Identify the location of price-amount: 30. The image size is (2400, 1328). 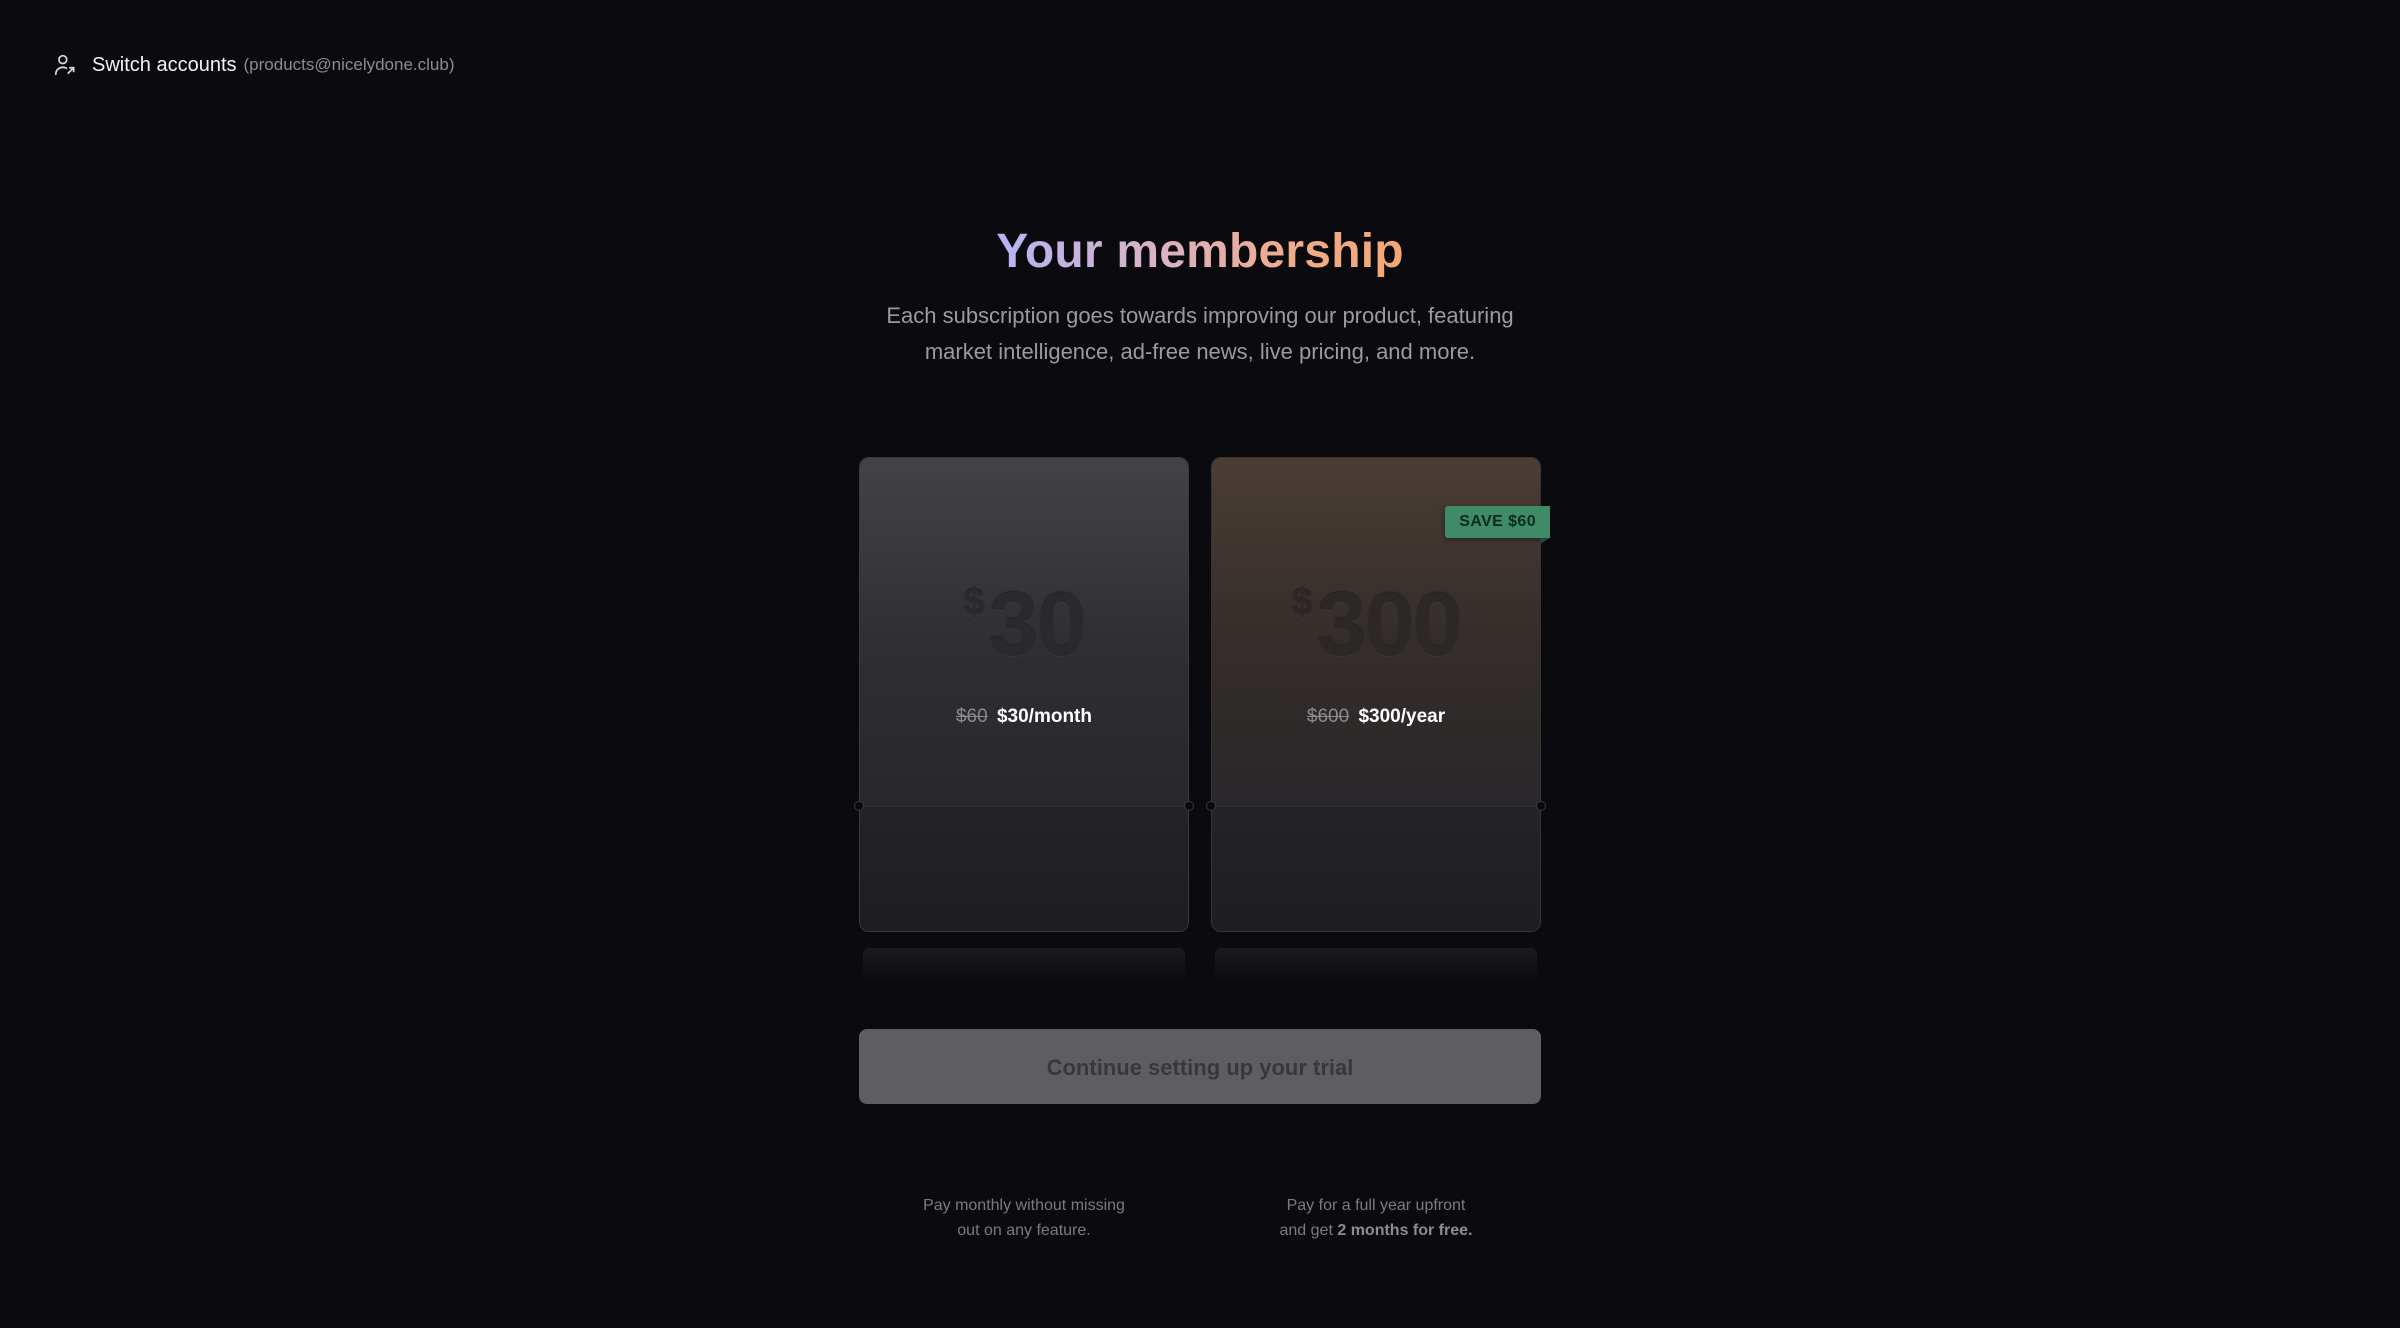
(1037, 625).